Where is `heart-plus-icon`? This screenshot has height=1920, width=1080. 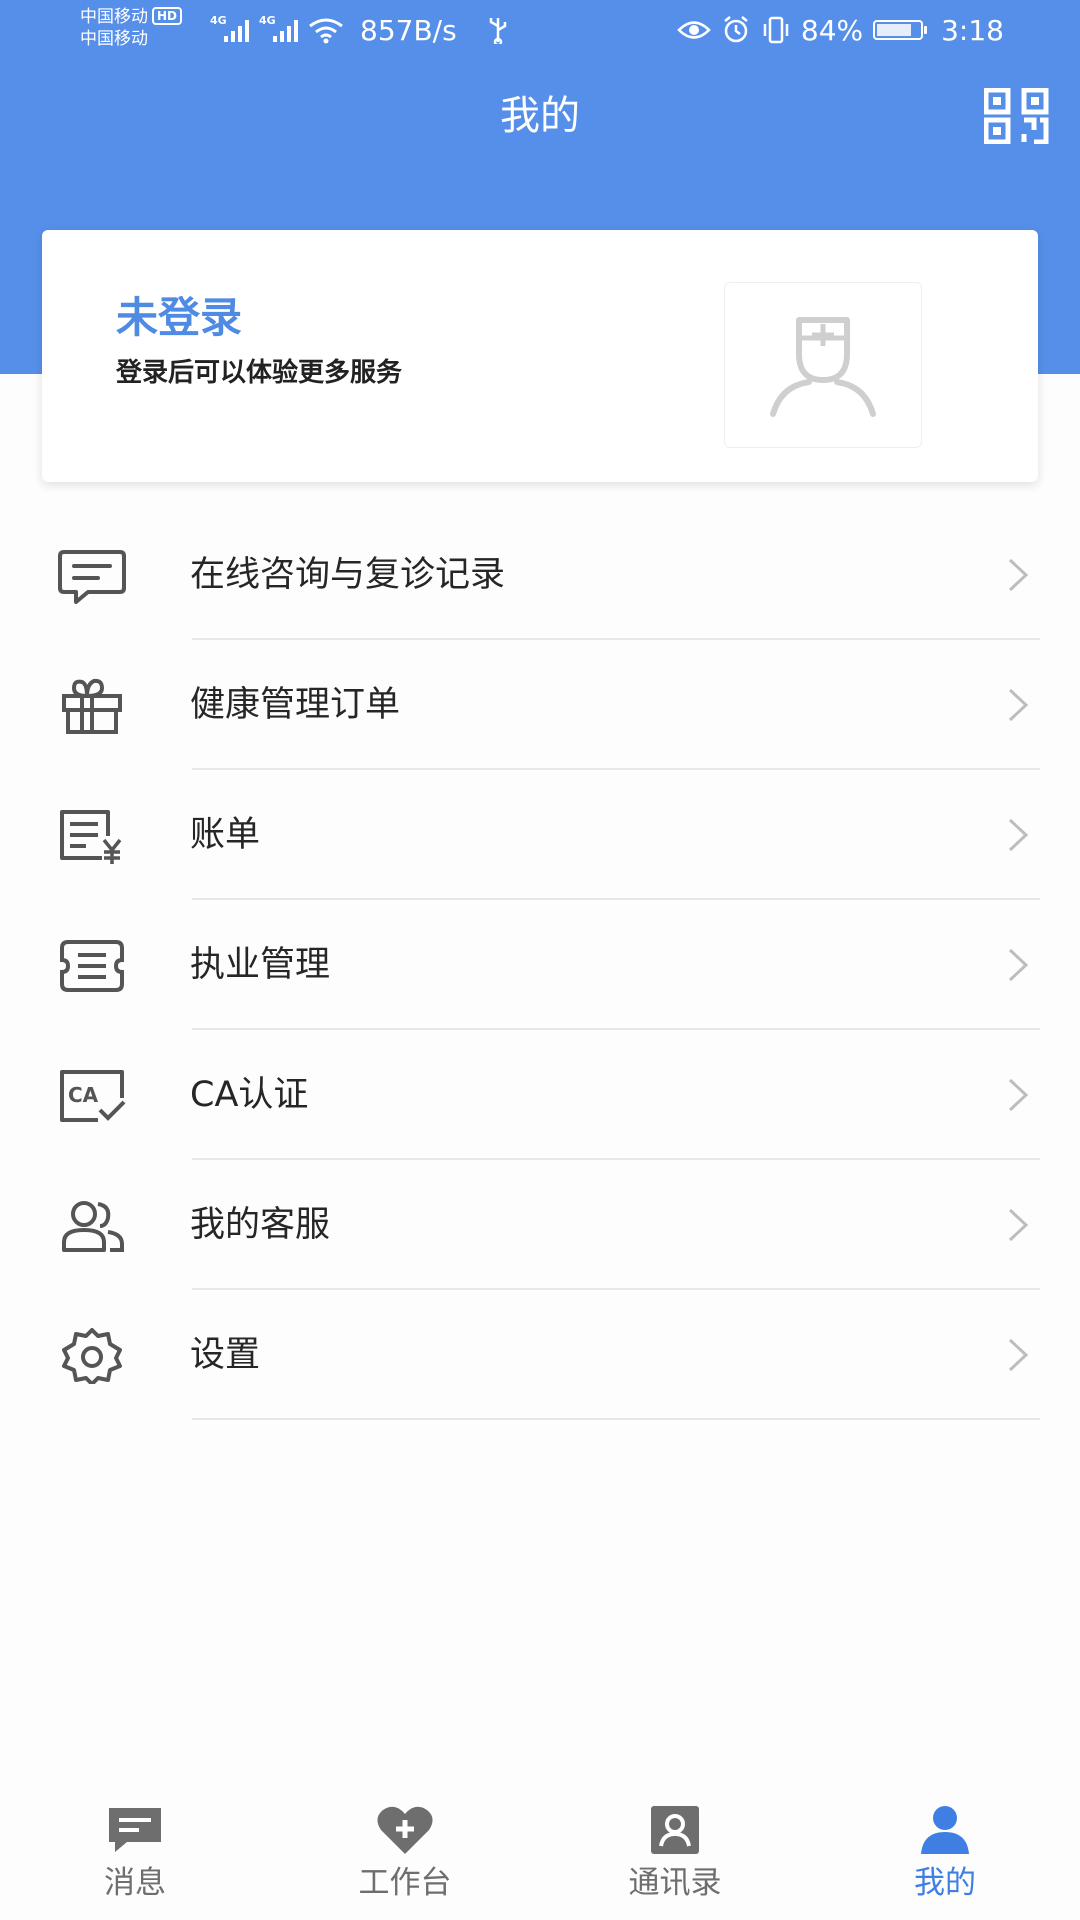
heart-plus-icon is located at coordinates (405, 1830).